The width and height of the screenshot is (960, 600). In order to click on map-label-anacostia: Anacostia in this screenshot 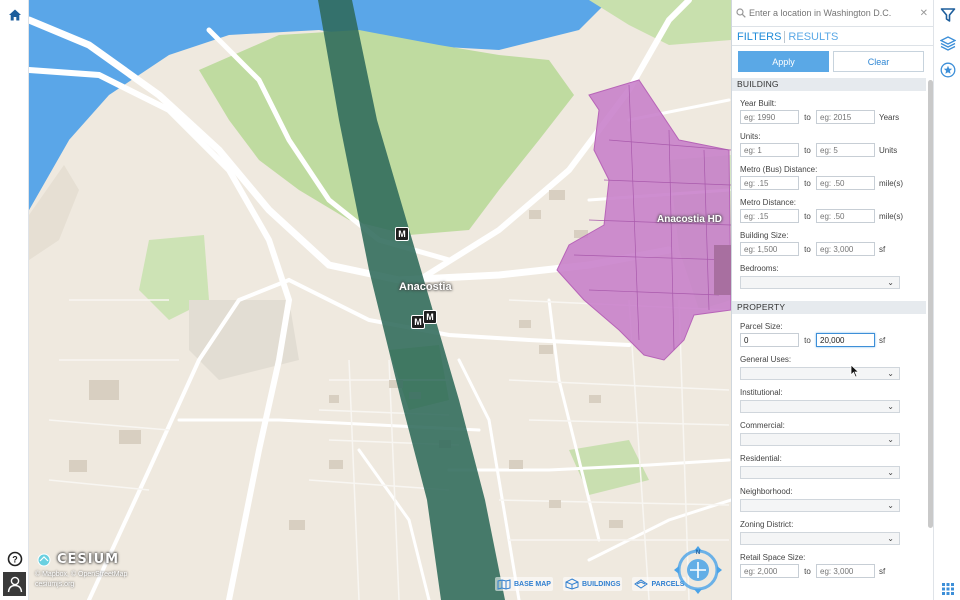, I will do `click(425, 287)`.